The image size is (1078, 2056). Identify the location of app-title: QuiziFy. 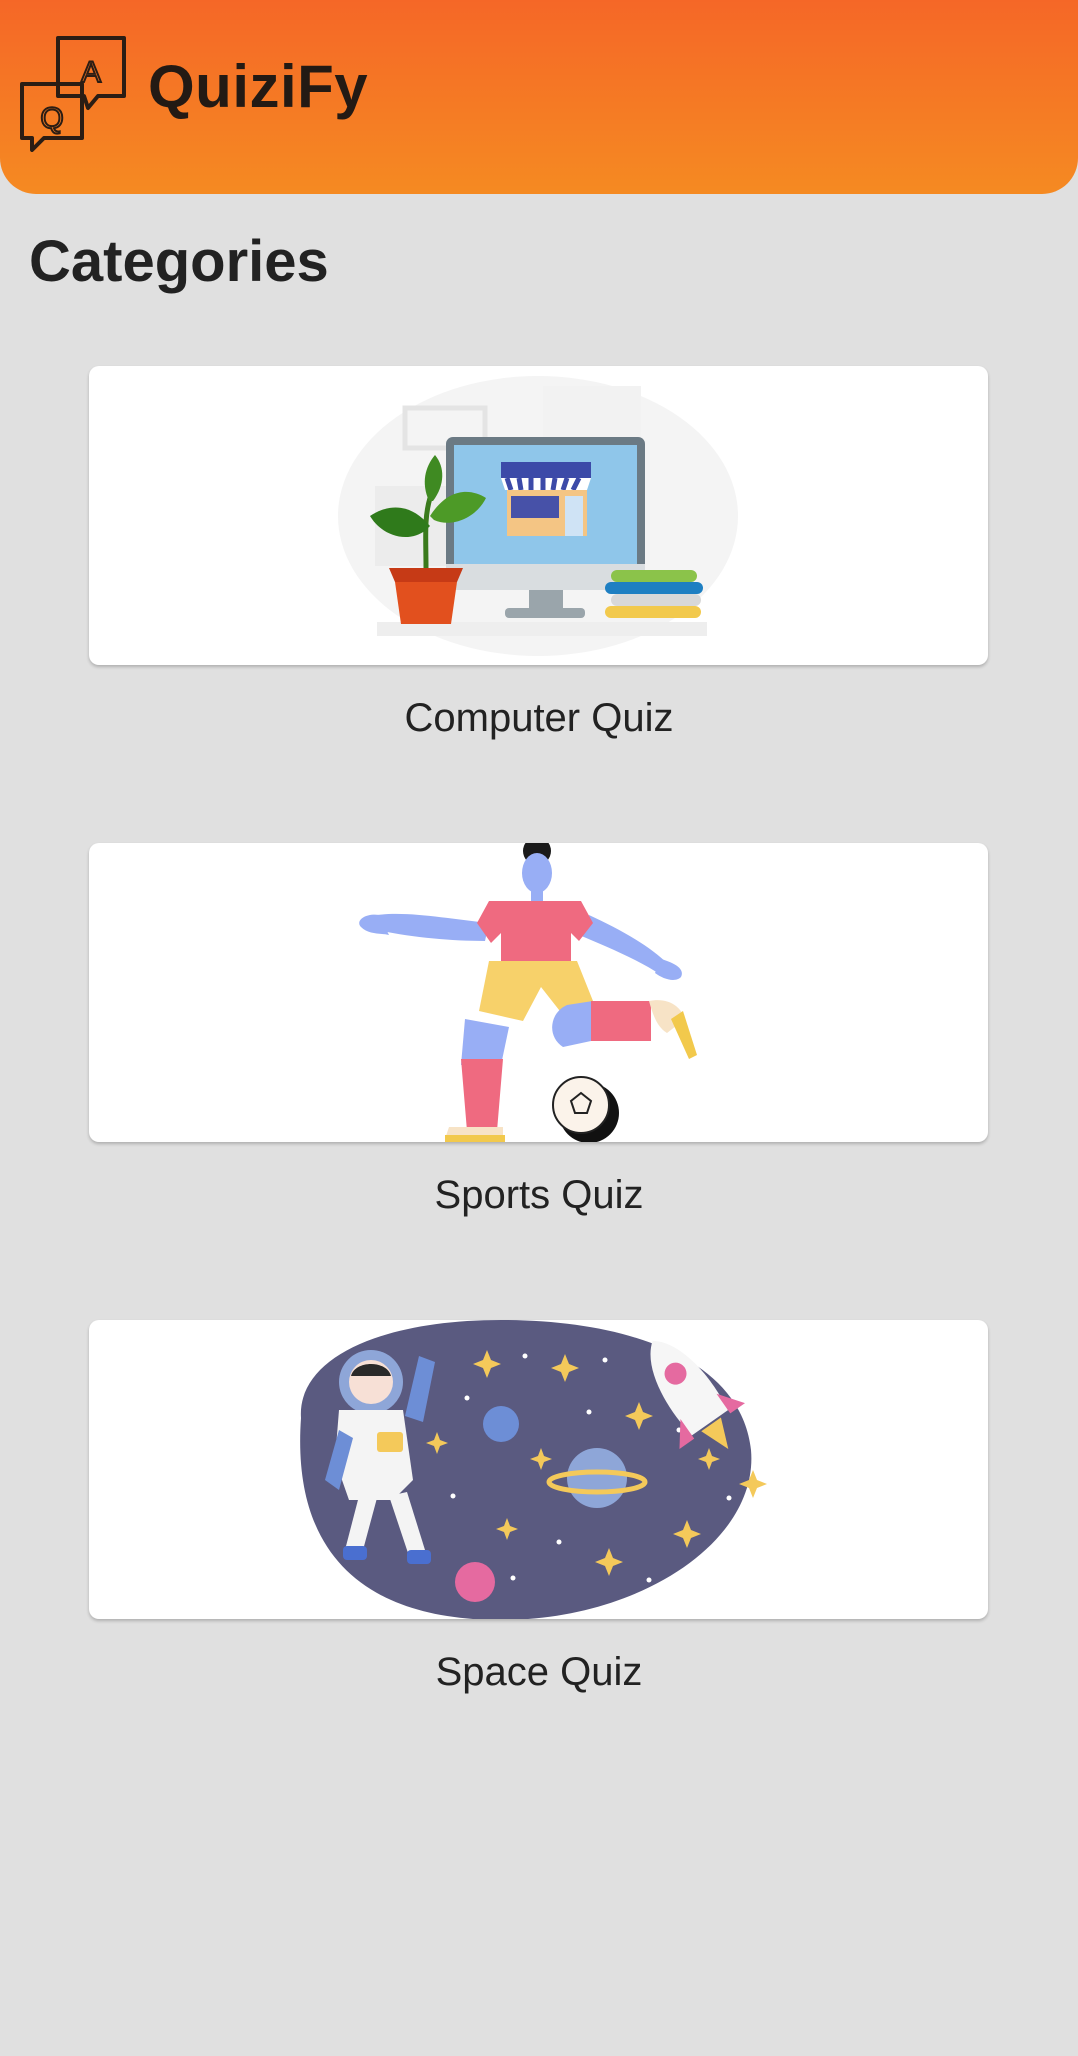
(258, 86).